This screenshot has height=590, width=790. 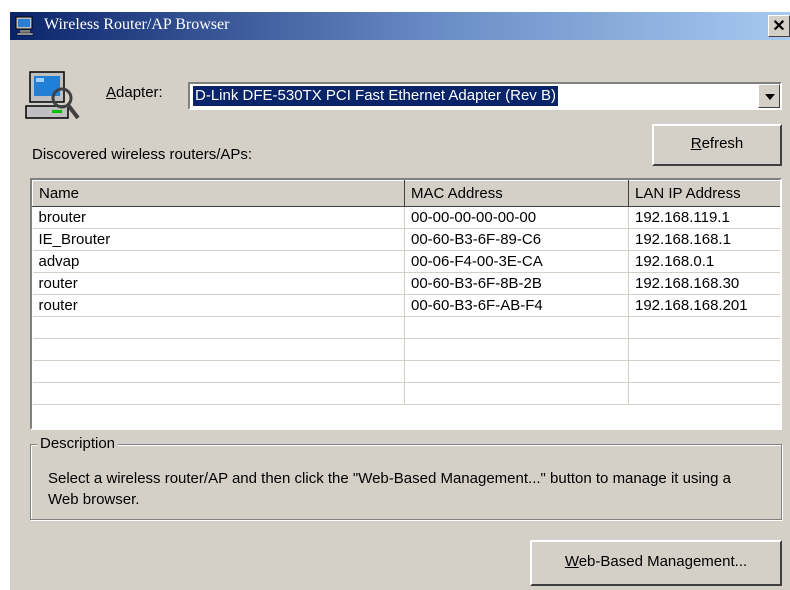 What do you see at coordinates (400, 26) in the screenshot?
I see `title-bar: Wireless Router/AP Browser ✕` at bounding box center [400, 26].